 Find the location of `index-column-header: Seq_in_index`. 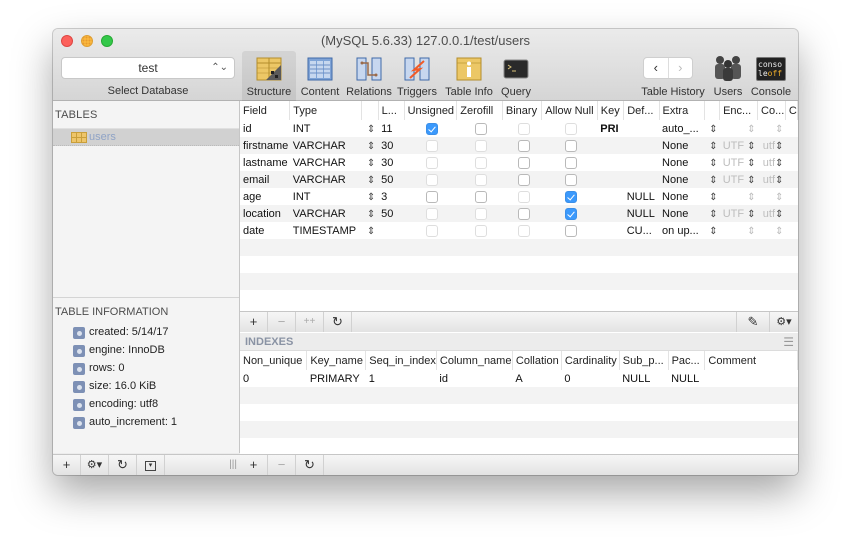

index-column-header: Seq_in_index is located at coordinates (401, 360).